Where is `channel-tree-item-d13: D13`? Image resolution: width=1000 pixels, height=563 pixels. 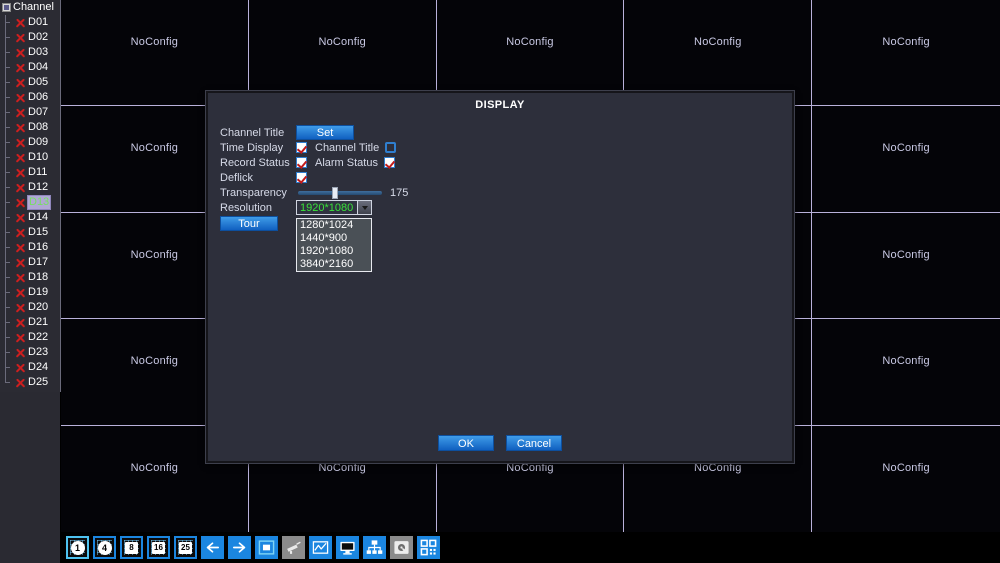 channel-tree-item-d13: D13 is located at coordinates (30, 202).